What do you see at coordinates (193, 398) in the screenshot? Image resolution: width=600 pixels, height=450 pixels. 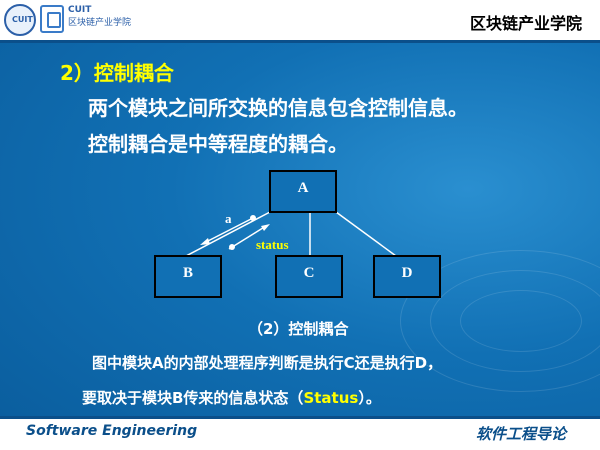 I see `description-text-before: 要取决于模块B传来的信息状态（` at bounding box center [193, 398].